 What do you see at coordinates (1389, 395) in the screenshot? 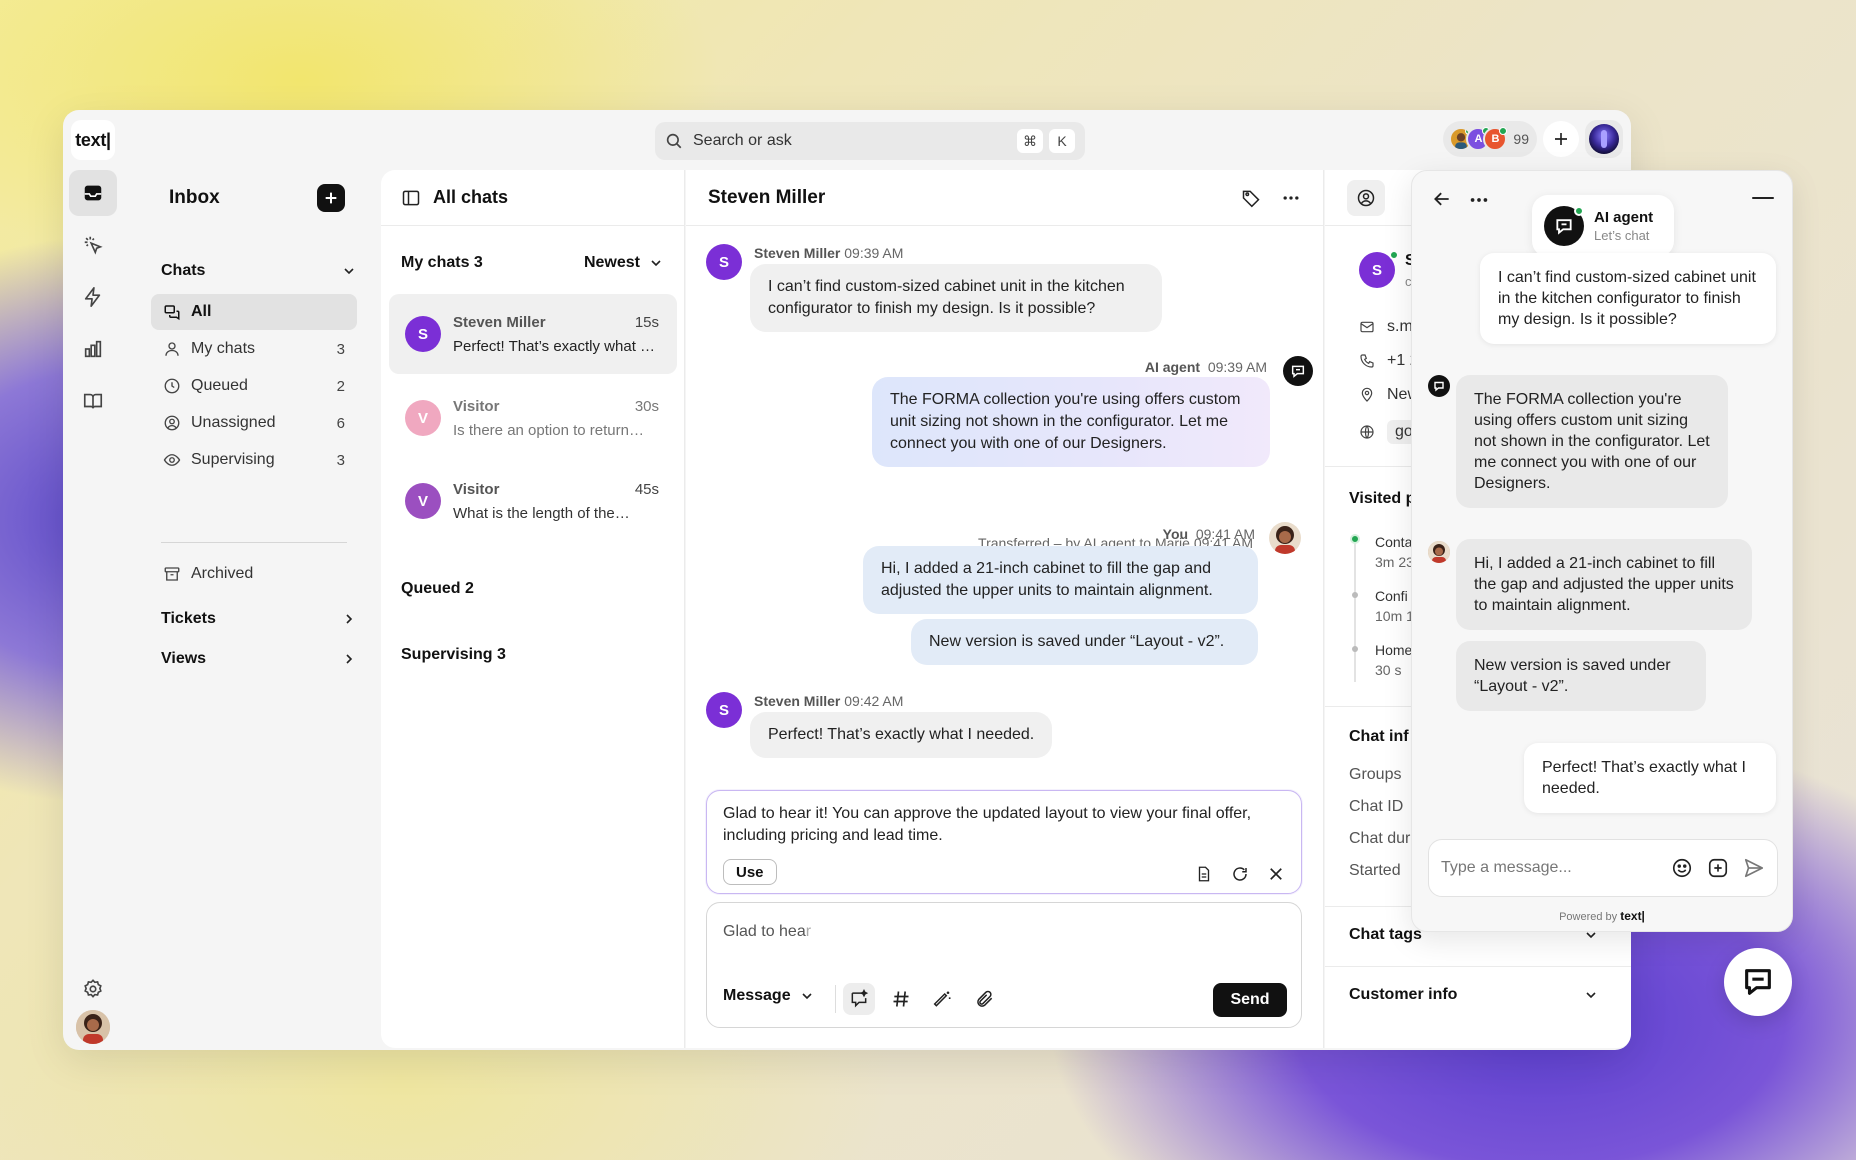
I see `customer-location: New` at bounding box center [1389, 395].